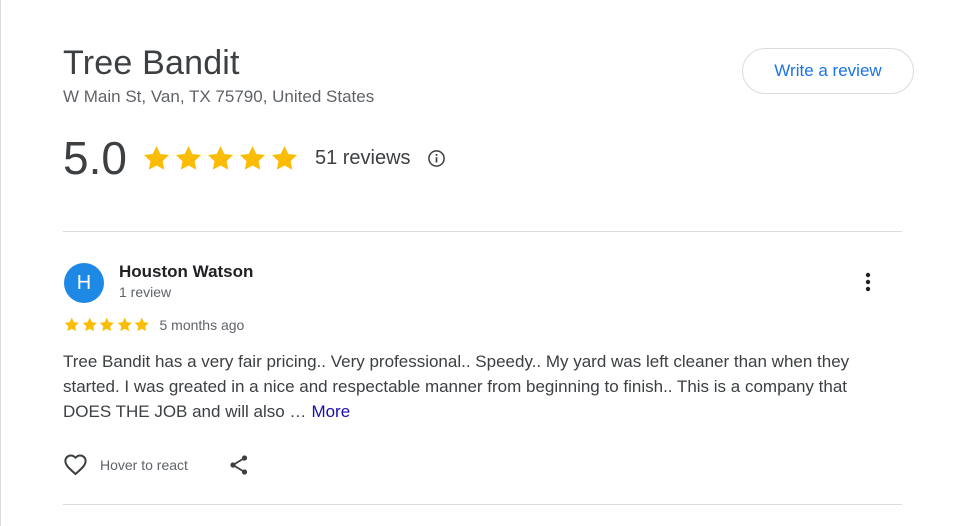 Image resolution: width=967 pixels, height=526 pixels. What do you see at coordinates (363, 158) in the screenshot?
I see `review-count: 51 reviews` at bounding box center [363, 158].